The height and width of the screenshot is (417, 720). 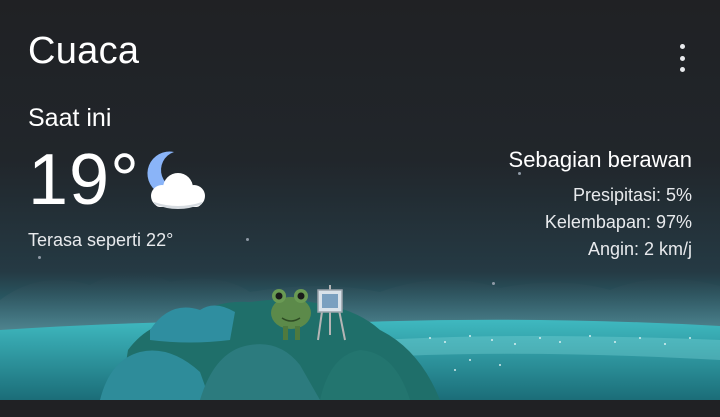 What do you see at coordinates (632, 195) in the screenshot?
I see `precipitation-text: Presipitasi: 5%` at bounding box center [632, 195].